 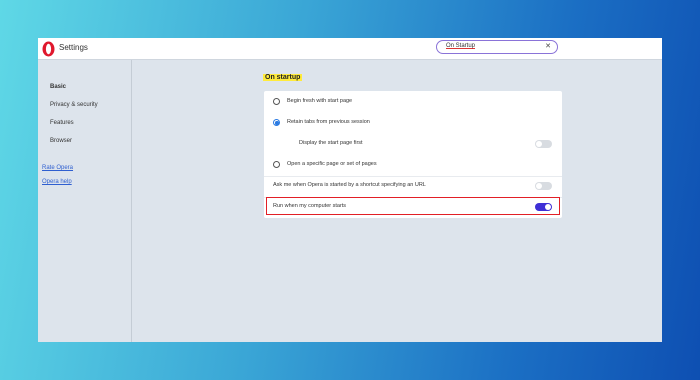 I want to click on sidebar-item-features: Features, so click(x=62, y=123).